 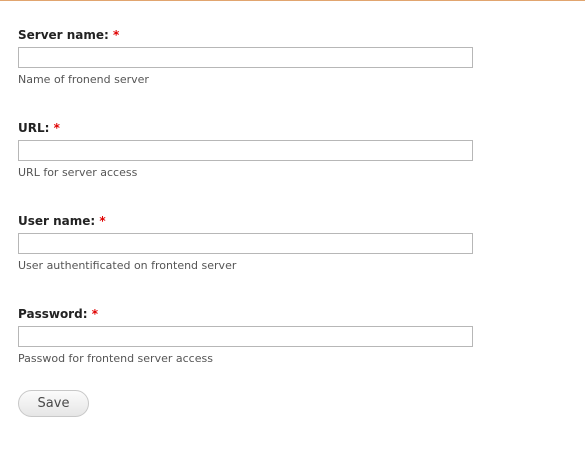 I want to click on password-label-text: Password:, so click(x=53, y=314).